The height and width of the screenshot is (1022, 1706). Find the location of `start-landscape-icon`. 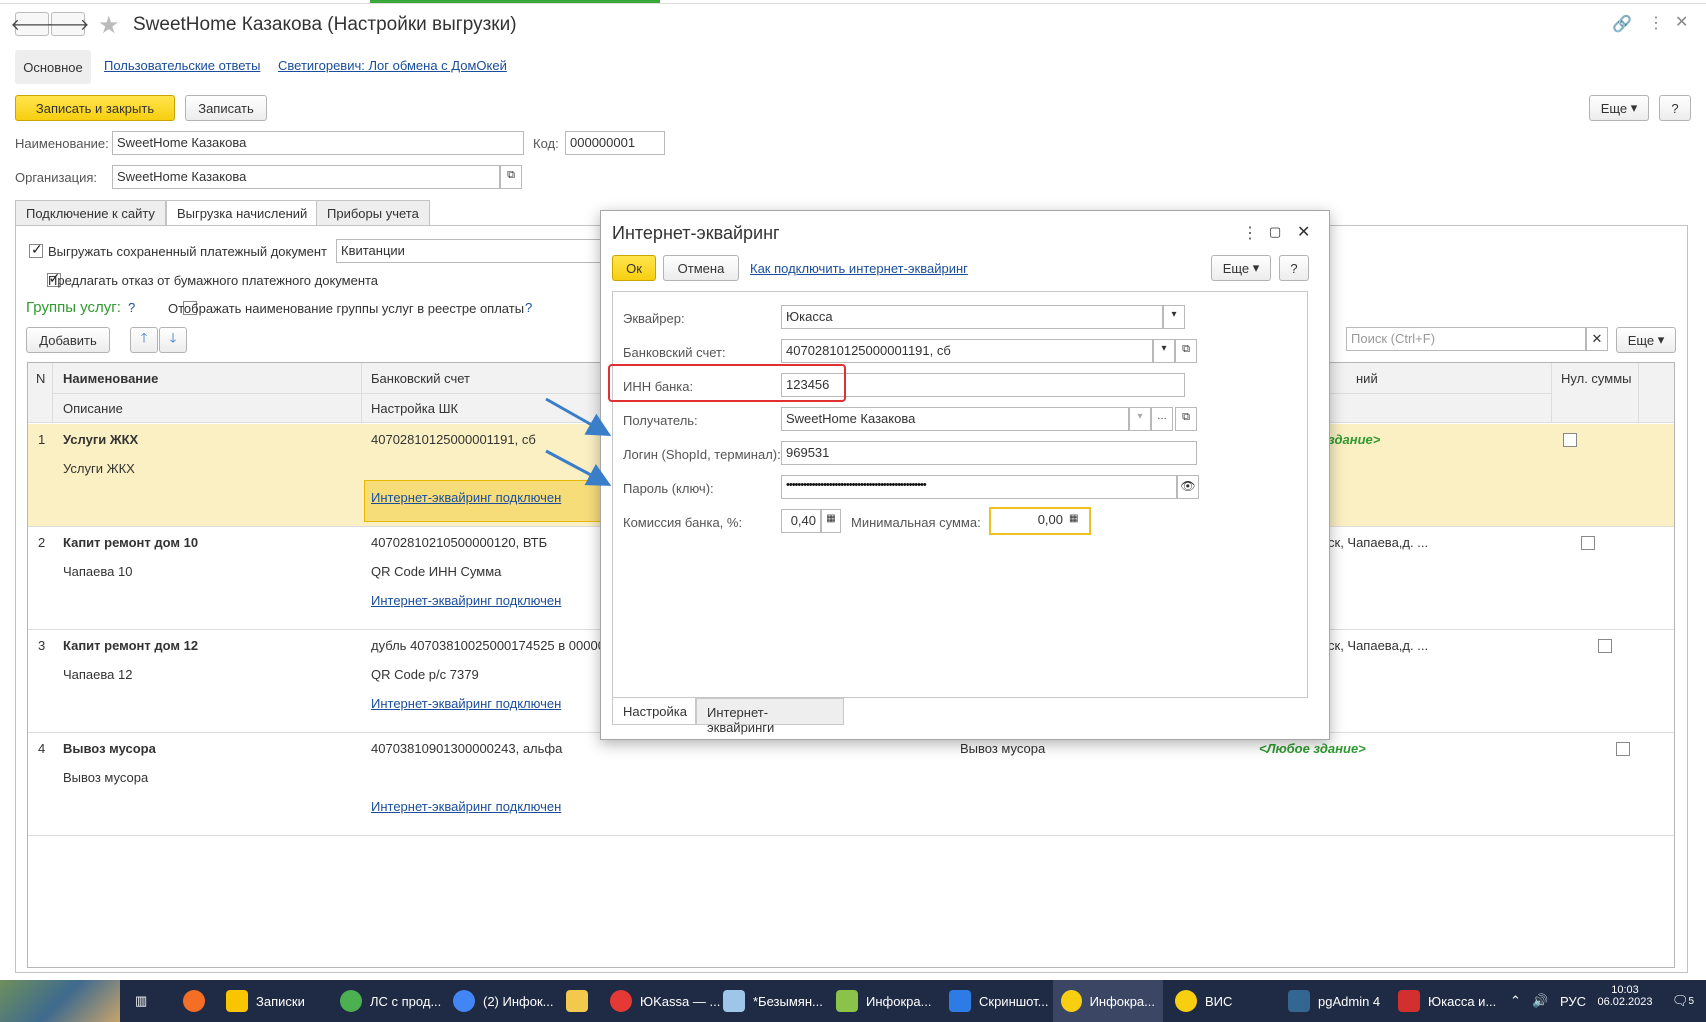

start-landscape-icon is located at coordinates (60, 1001).